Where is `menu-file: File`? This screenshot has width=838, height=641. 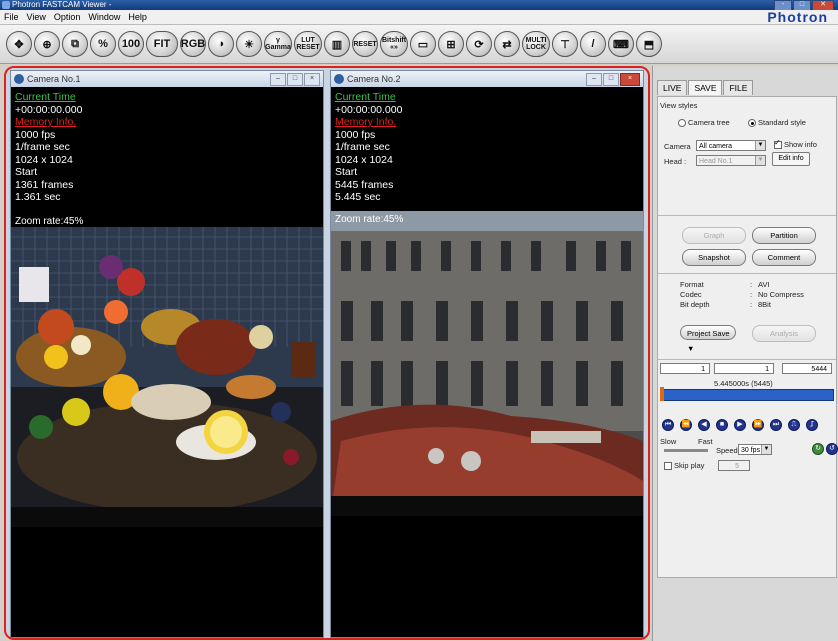
menu-file: File is located at coordinates (11, 17).